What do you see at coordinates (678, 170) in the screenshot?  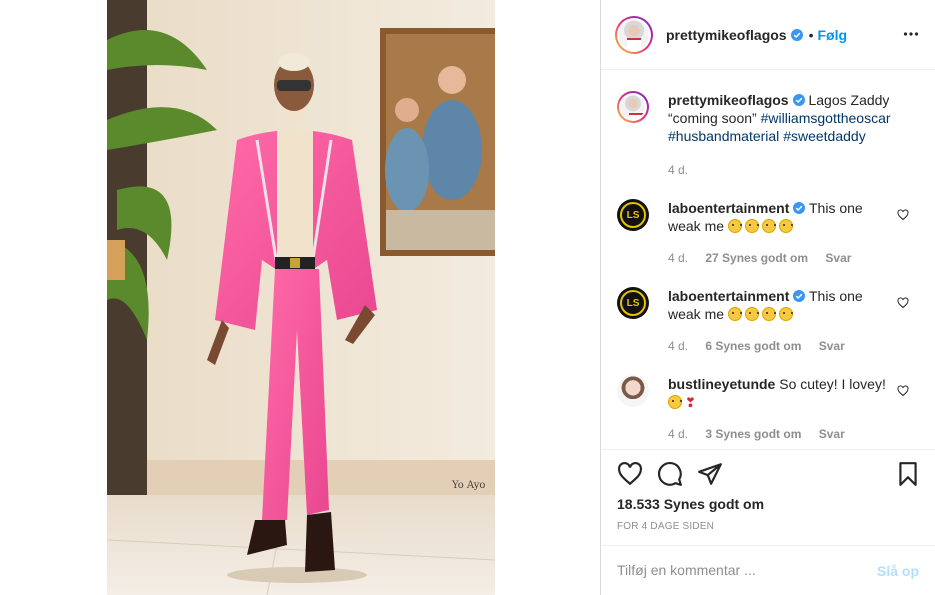 I see `caption-age: 4 d.` at bounding box center [678, 170].